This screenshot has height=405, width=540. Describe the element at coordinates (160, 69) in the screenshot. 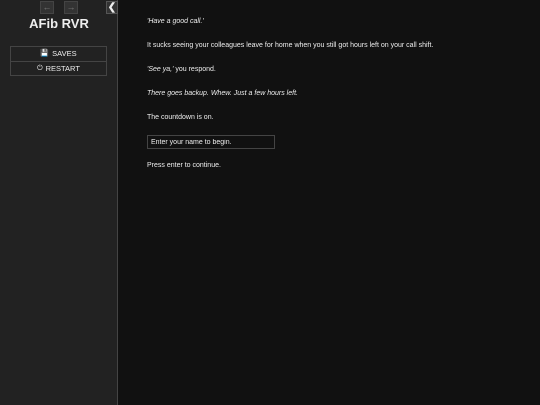

I see `passage-quote: 'See ya,'` at that location.